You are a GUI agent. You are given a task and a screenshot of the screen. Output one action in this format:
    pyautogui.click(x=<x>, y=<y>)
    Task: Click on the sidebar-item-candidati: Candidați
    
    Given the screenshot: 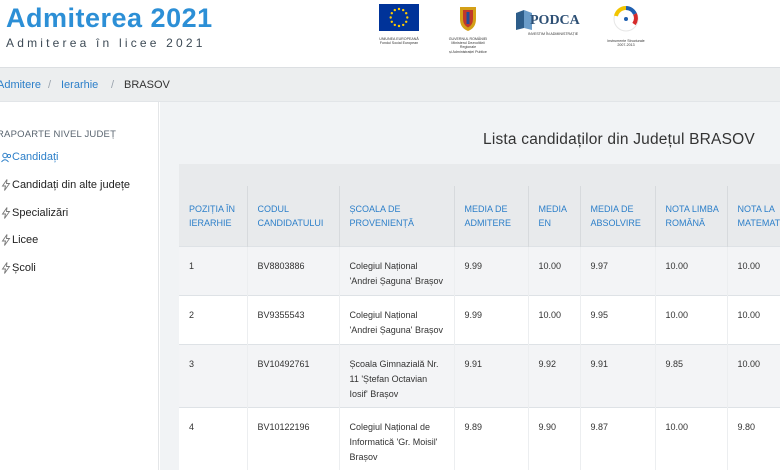 What is the action you would take?
    pyautogui.click(x=29, y=157)
    